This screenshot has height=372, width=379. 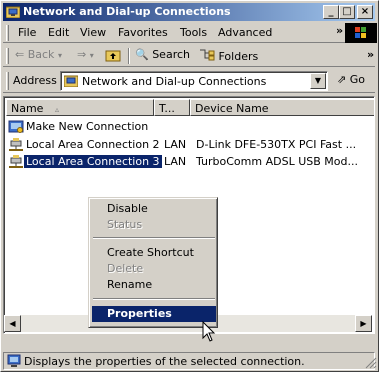 What do you see at coordinates (59, 55) in the screenshot?
I see `back-dropdown-icon: ▾` at bounding box center [59, 55].